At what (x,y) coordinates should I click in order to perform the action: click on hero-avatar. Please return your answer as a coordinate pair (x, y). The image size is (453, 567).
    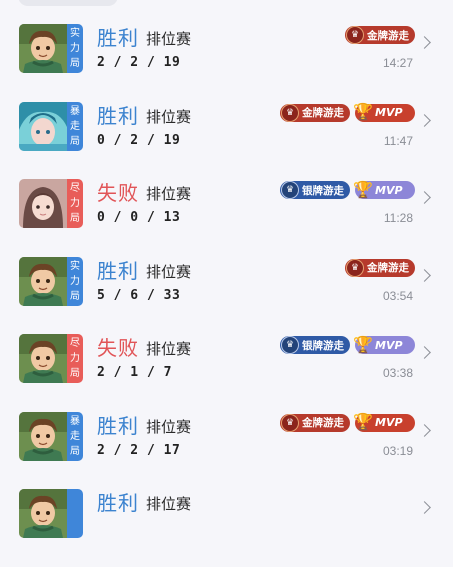
    Looking at the image, I should click on (51, 513).